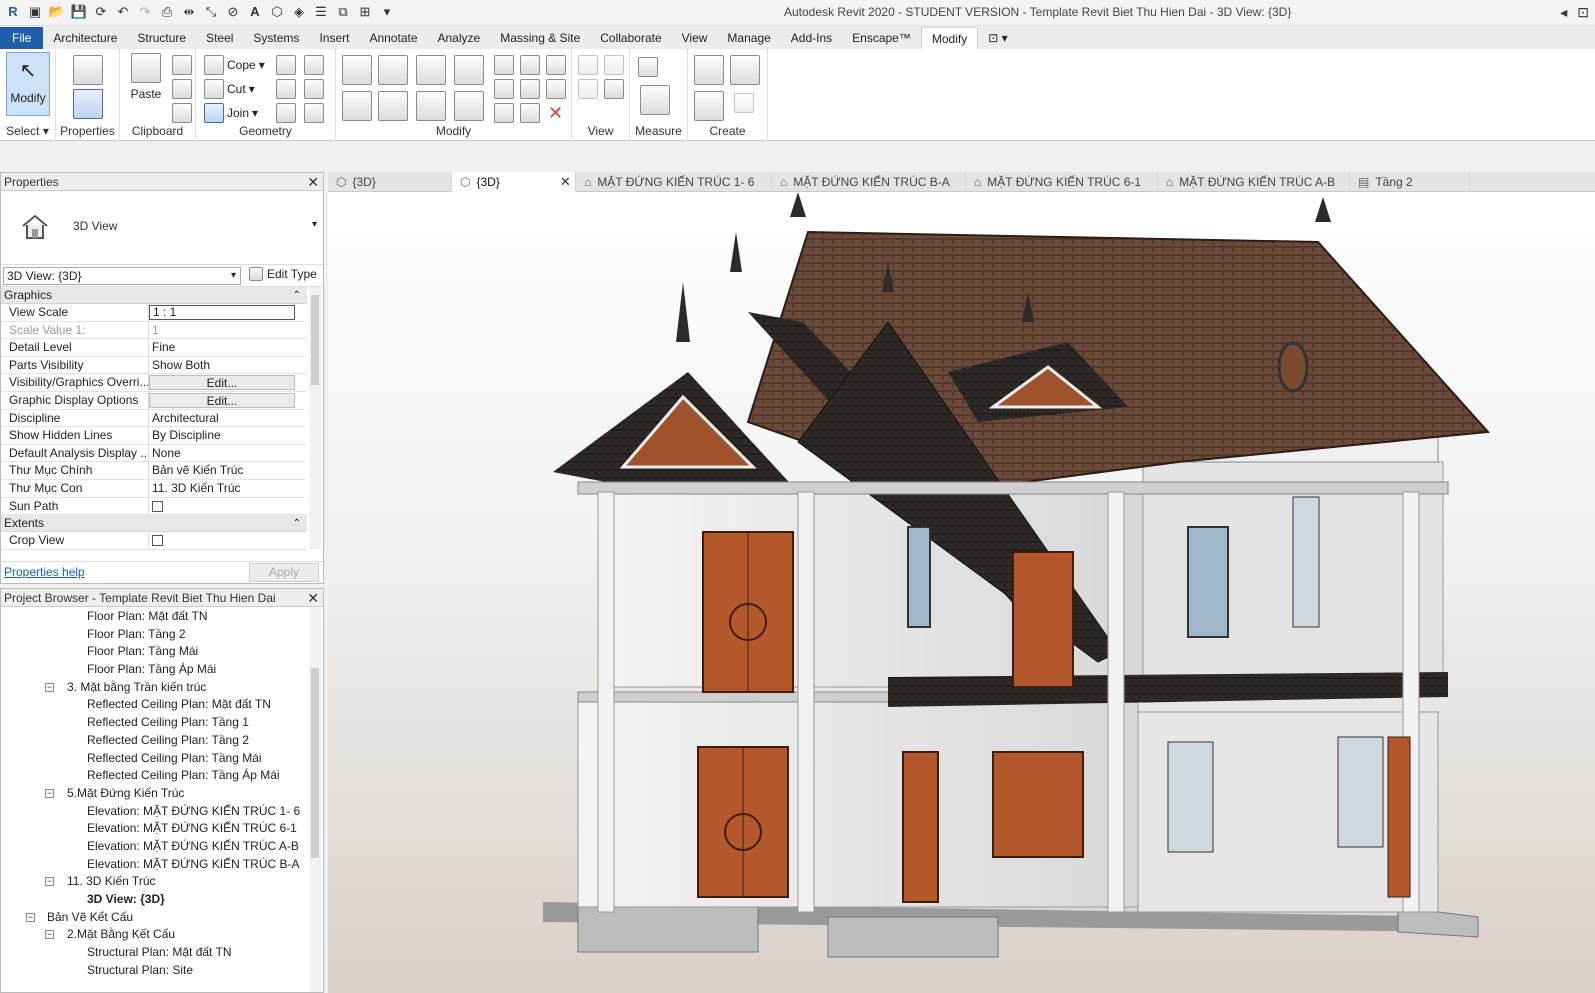 The height and width of the screenshot is (993, 1595). Describe the element at coordinates (211, 12) in the screenshot. I see `aligned-dimension-icon: ⤡` at that location.